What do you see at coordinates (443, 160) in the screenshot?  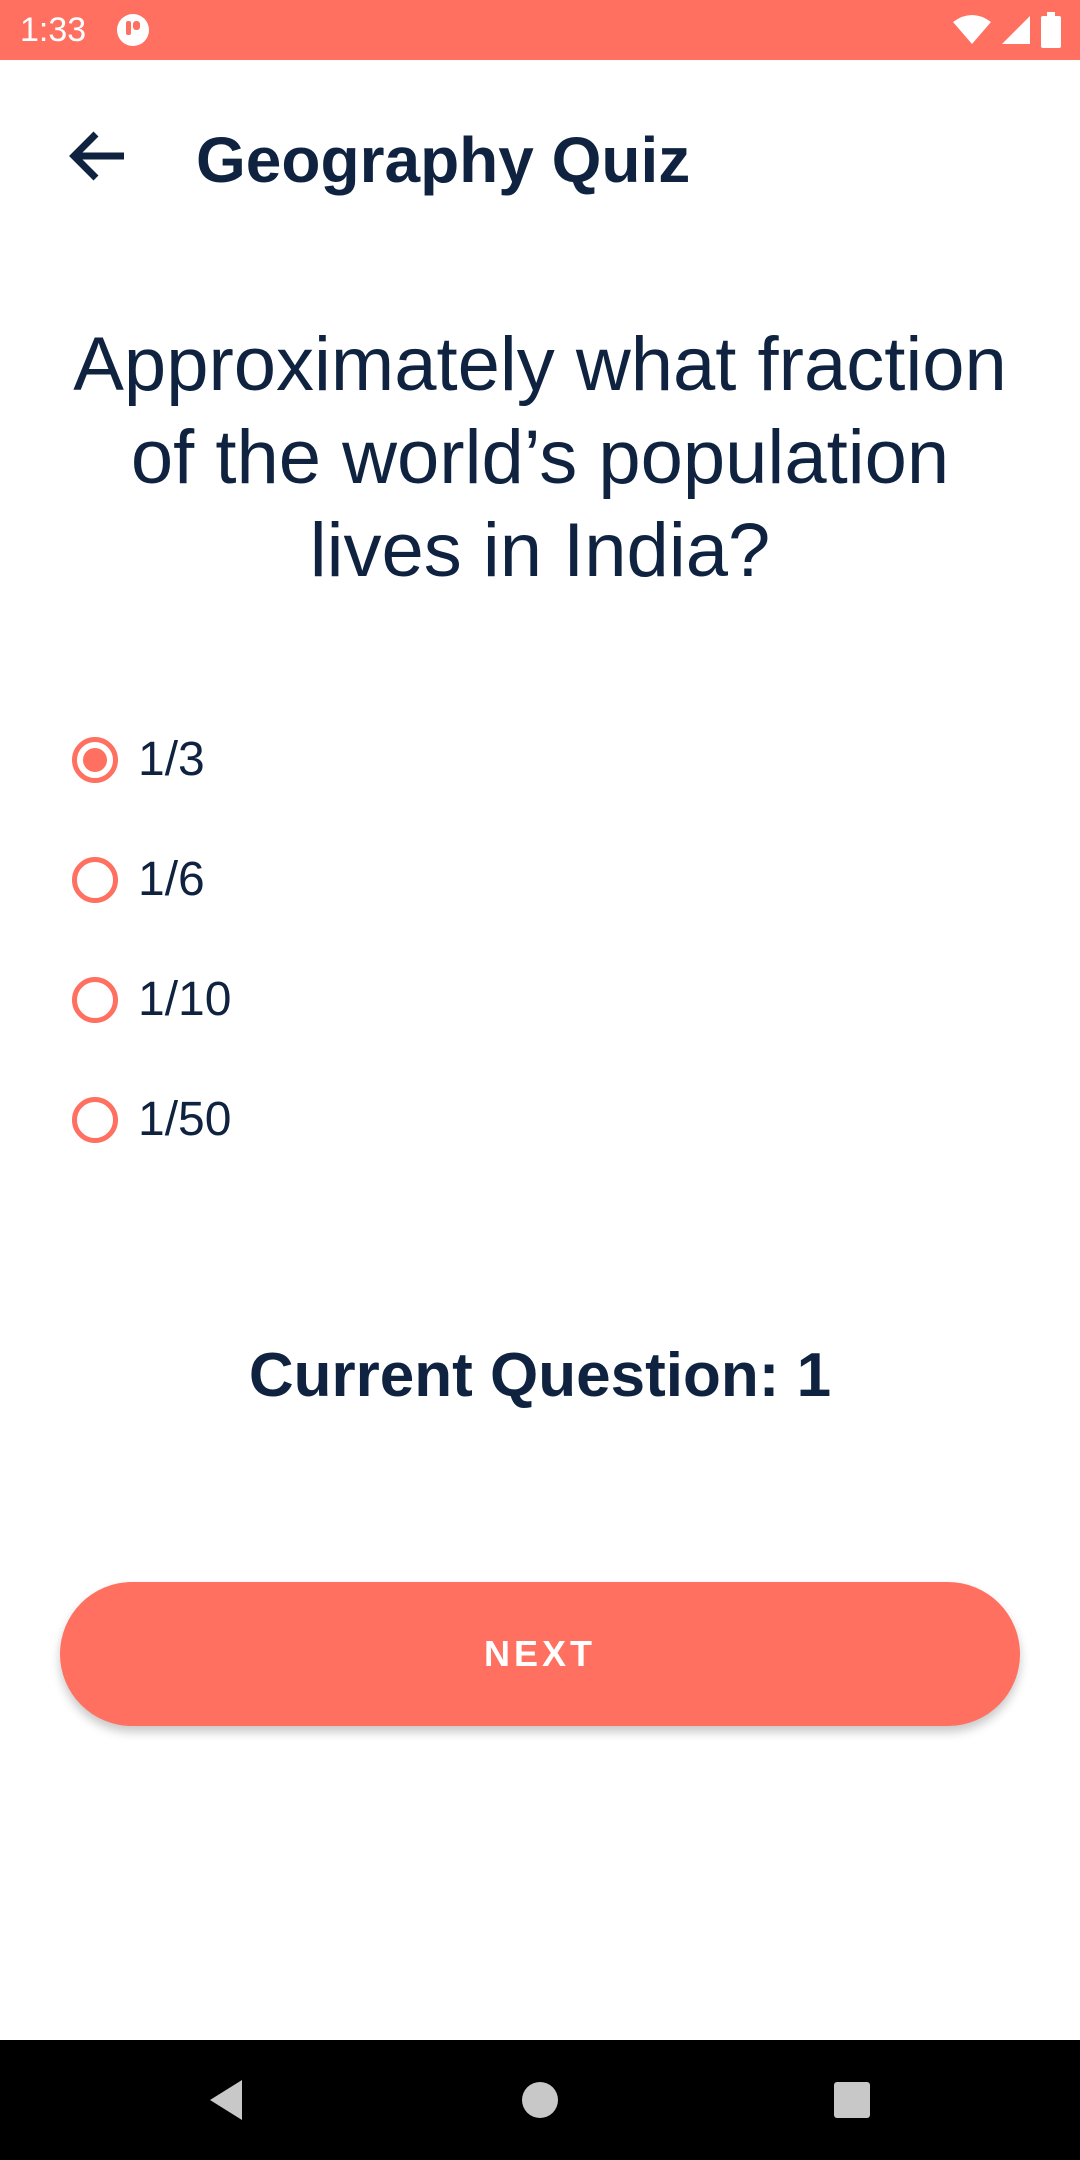 I see `page-title: Geography Quiz` at bounding box center [443, 160].